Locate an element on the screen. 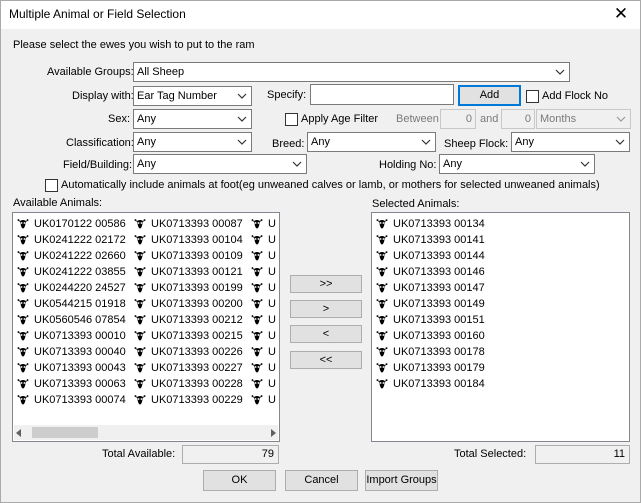 Image resolution: width=641 pixels, height=503 pixels. display-with-dropdown: Ear Tag Number is located at coordinates (192, 96).